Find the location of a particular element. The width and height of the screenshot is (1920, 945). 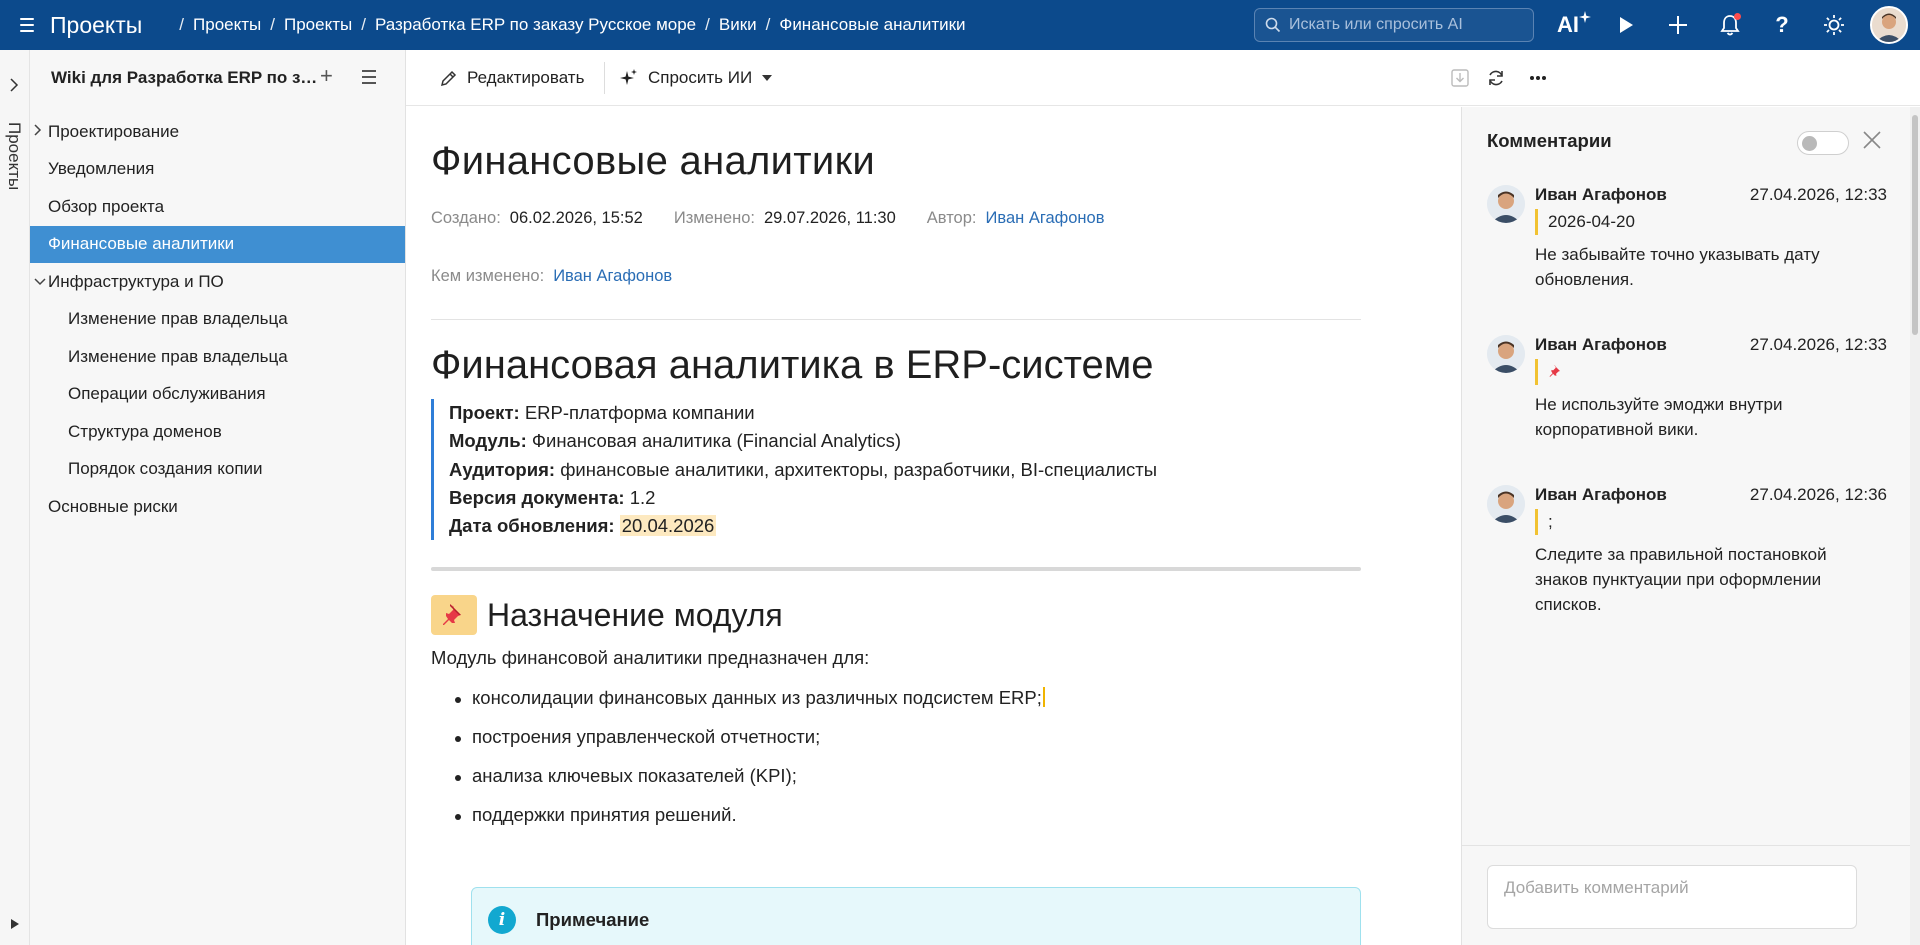

comment-input is located at coordinates (1672, 897).